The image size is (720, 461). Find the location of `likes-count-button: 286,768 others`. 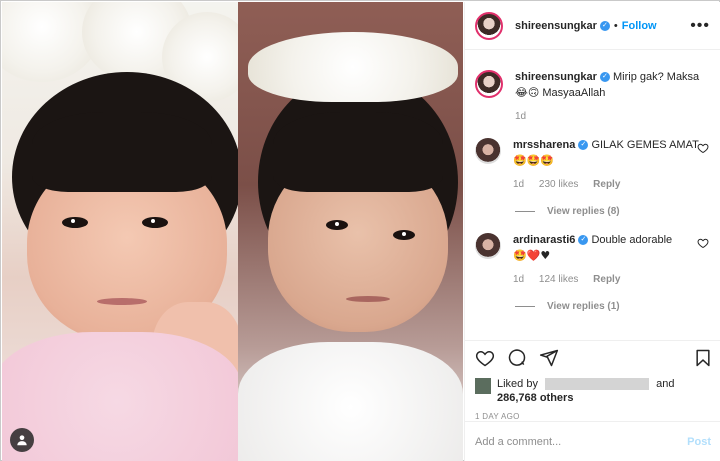

likes-count-button: 286,768 others is located at coordinates (535, 398).